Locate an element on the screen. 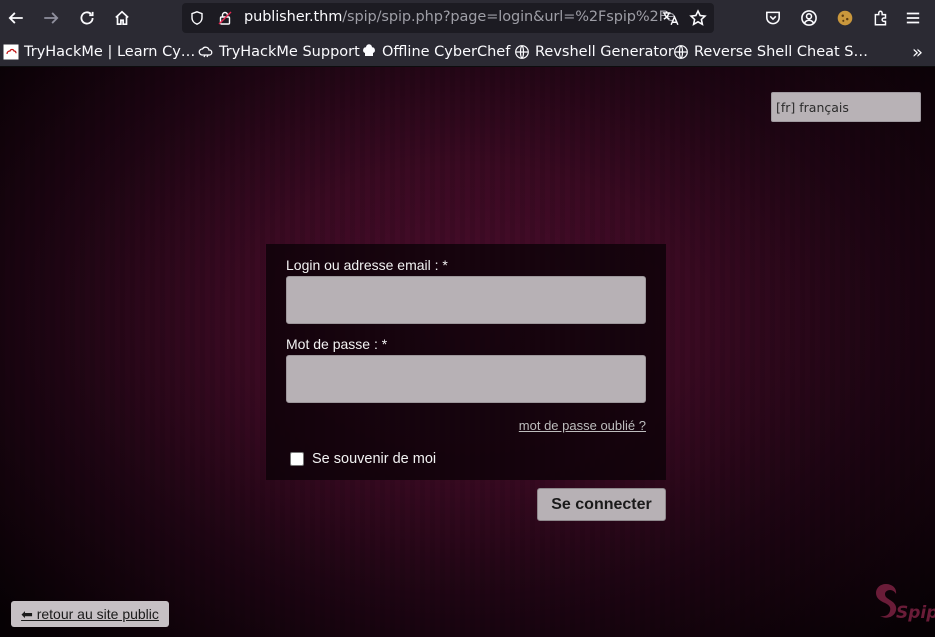 The height and width of the screenshot is (637, 935). insecure-lock-icon is located at coordinates (225, 18).